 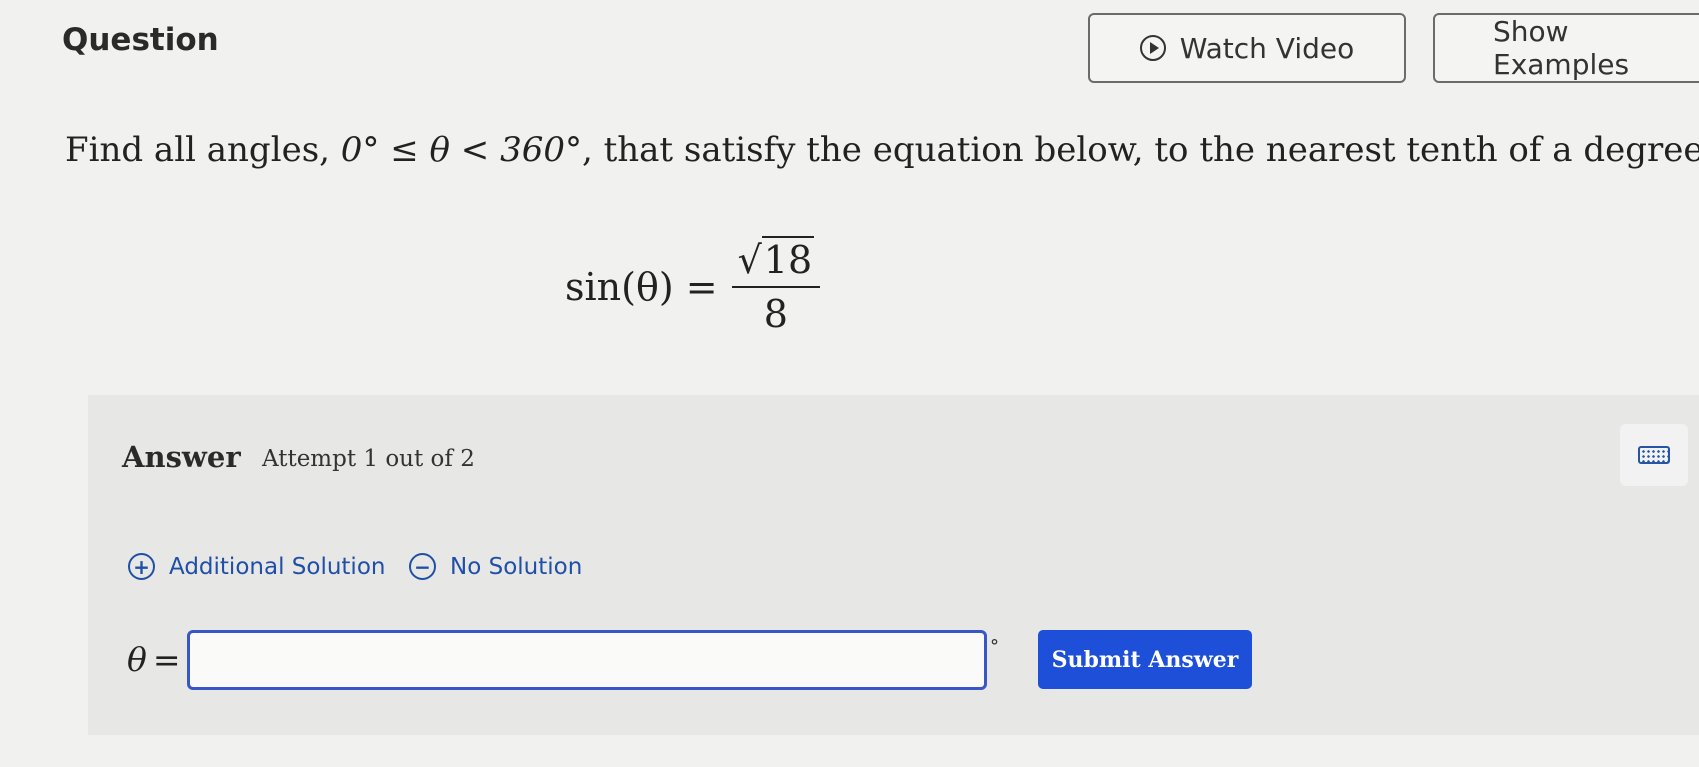 What do you see at coordinates (166, 659) in the screenshot?
I see `equals-sign: =` at bounding box center [166, 659].